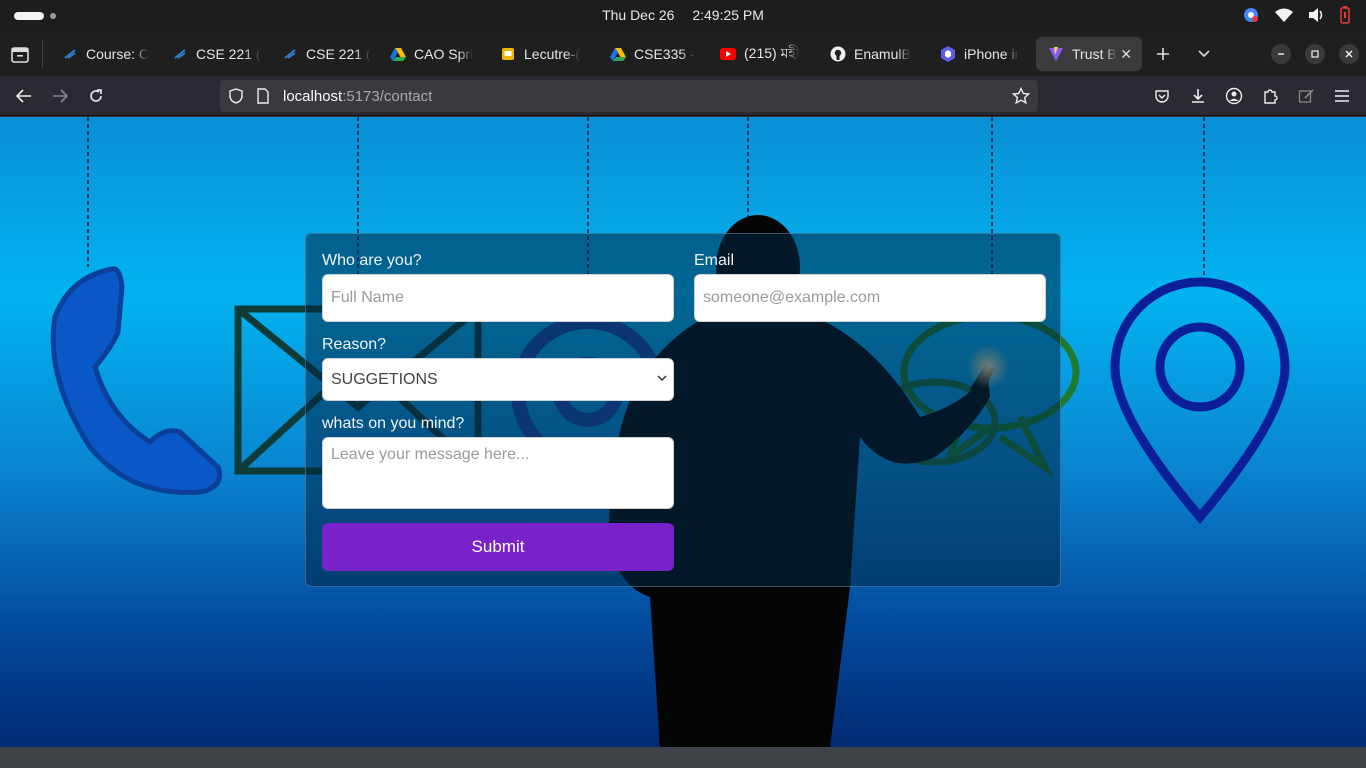 This screenshot has height=768, width=1366. Describe the element at coordinates (96, 96) in the screenshot. I see `reload-icon` at that location.